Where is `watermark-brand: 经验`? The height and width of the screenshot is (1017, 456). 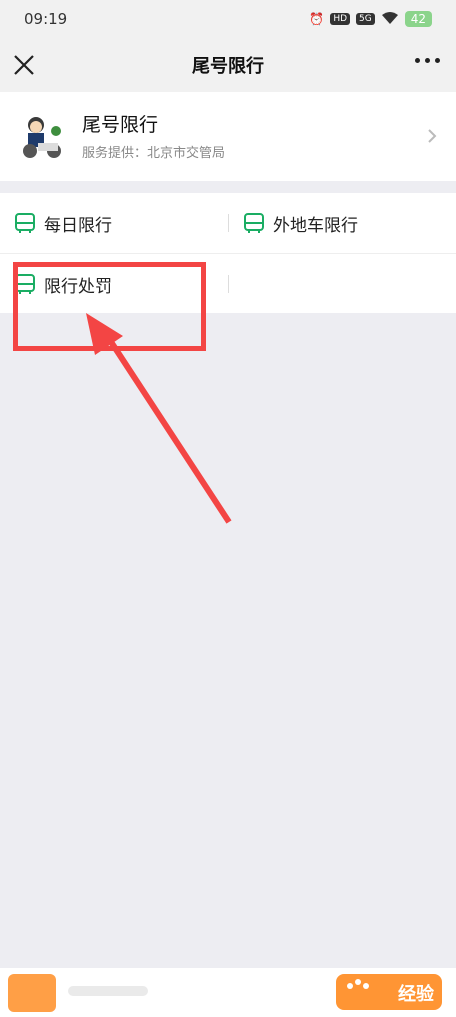 watermark-brand: 经验 is located at coordinates (416, 994).